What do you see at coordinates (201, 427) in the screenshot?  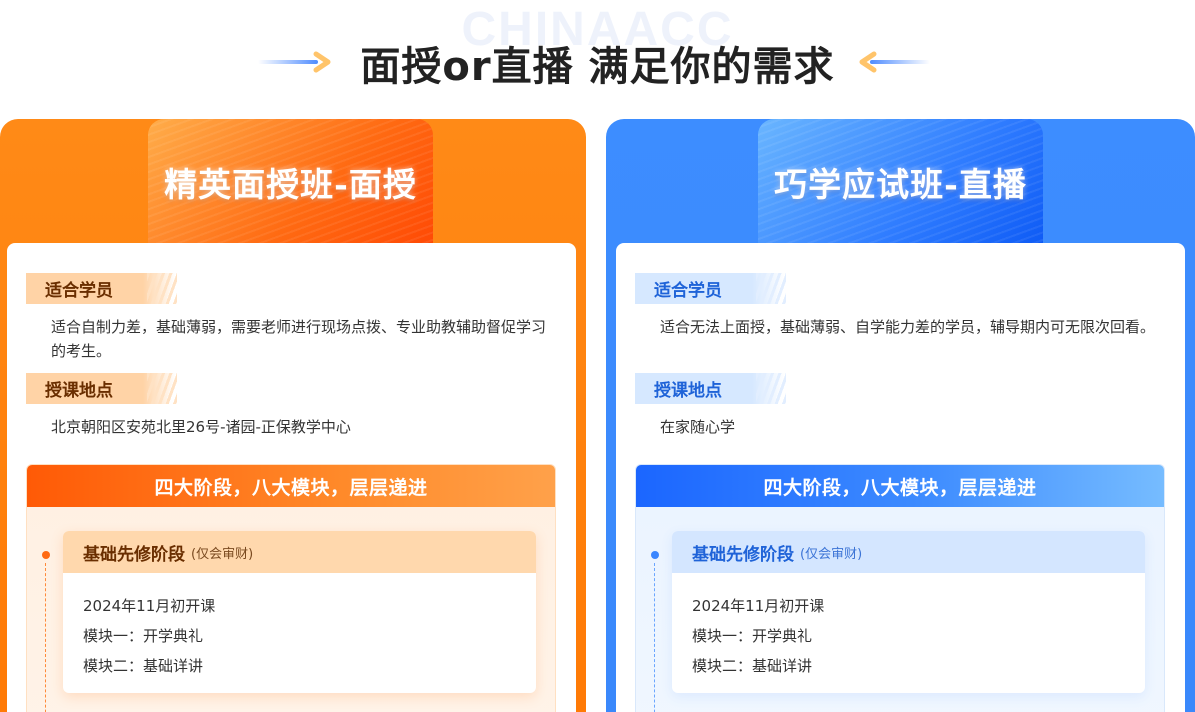 I see `location-description: 北京朝阳区安苑北里26号-诸园-正保教学中心` at bounding box center [201, 427].